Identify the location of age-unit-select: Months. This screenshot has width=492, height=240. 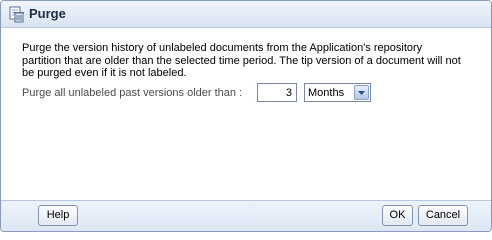
(337, 92).